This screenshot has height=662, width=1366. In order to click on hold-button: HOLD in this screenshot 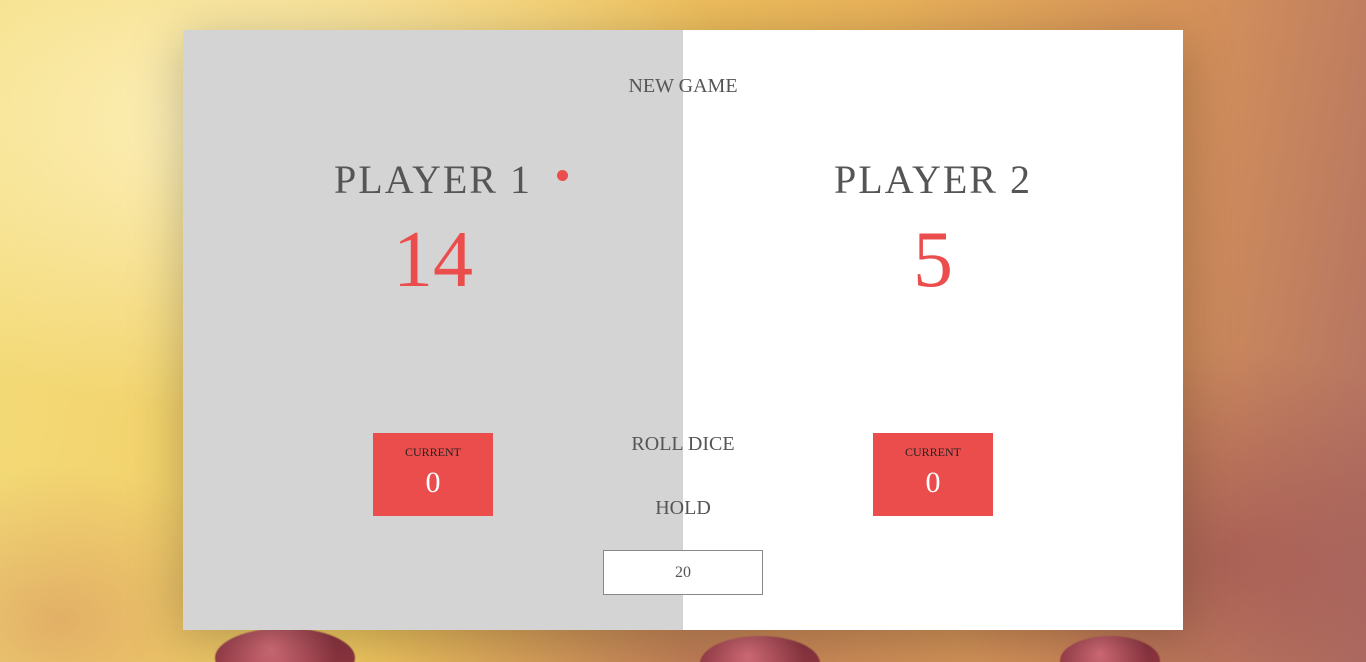, I will do `click(683, 508)`.